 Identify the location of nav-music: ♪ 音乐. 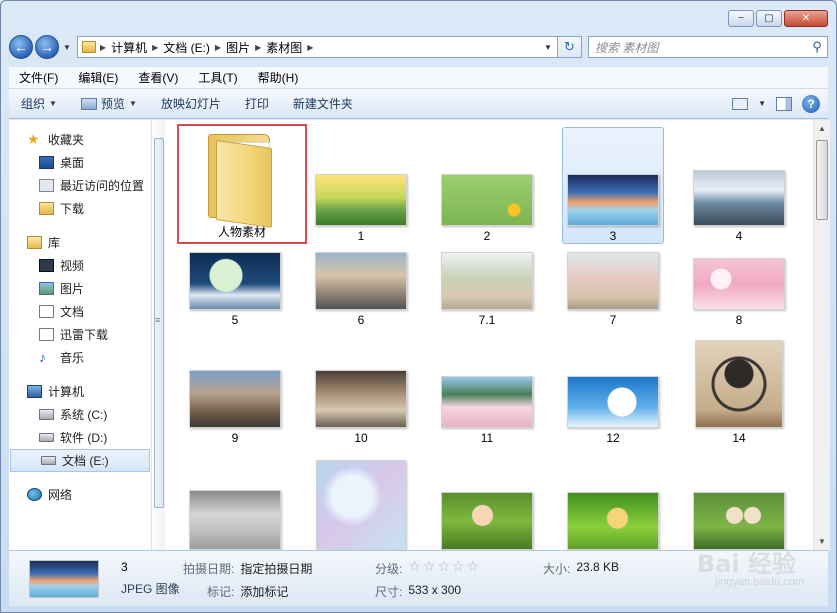
(80, 357).